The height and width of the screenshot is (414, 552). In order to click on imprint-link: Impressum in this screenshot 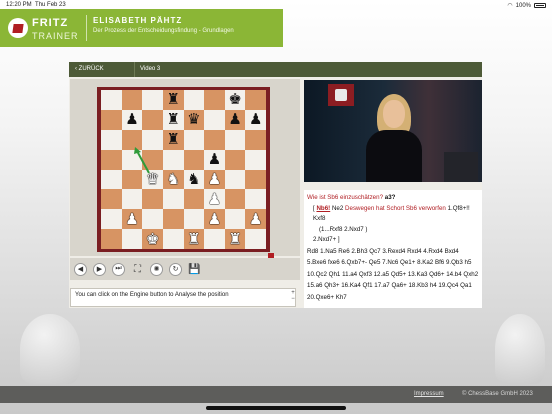, I will do `click(429, 394)`.